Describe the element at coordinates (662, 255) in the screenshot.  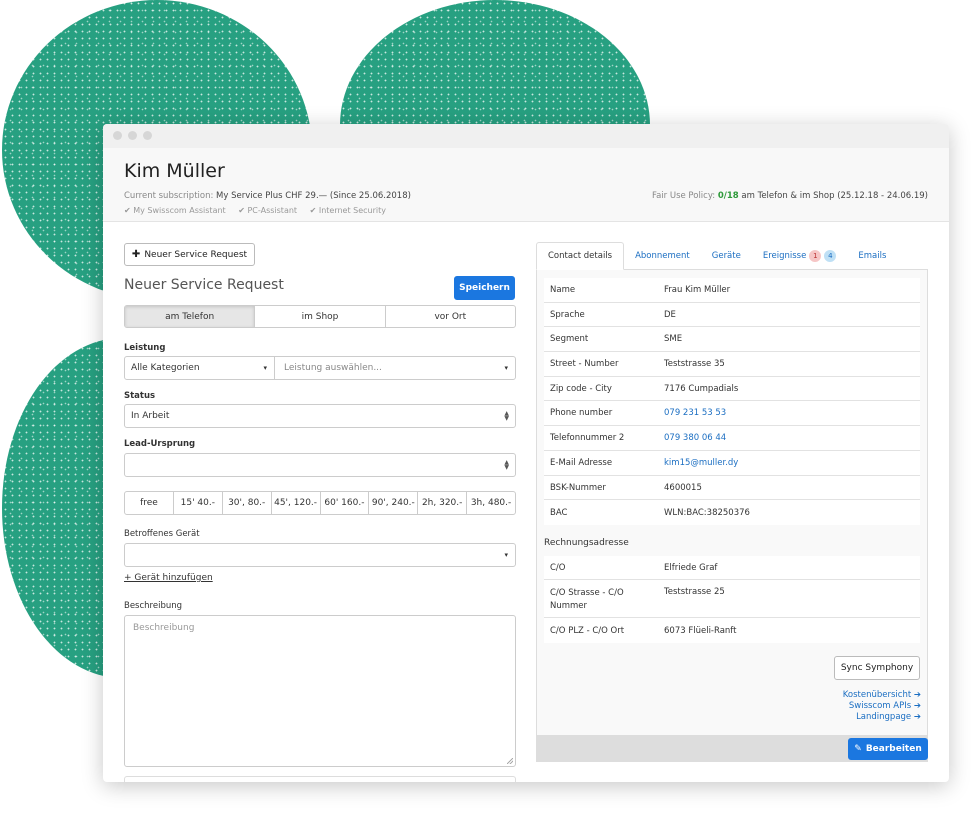
I see `tab-abonnement: Abonnement` at that location.